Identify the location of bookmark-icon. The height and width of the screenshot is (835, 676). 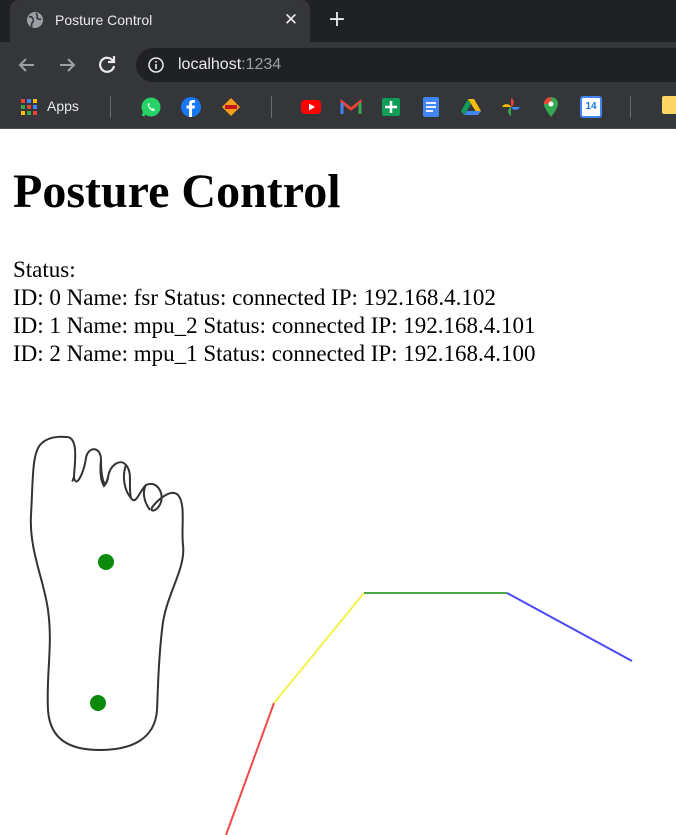
(231, 107).